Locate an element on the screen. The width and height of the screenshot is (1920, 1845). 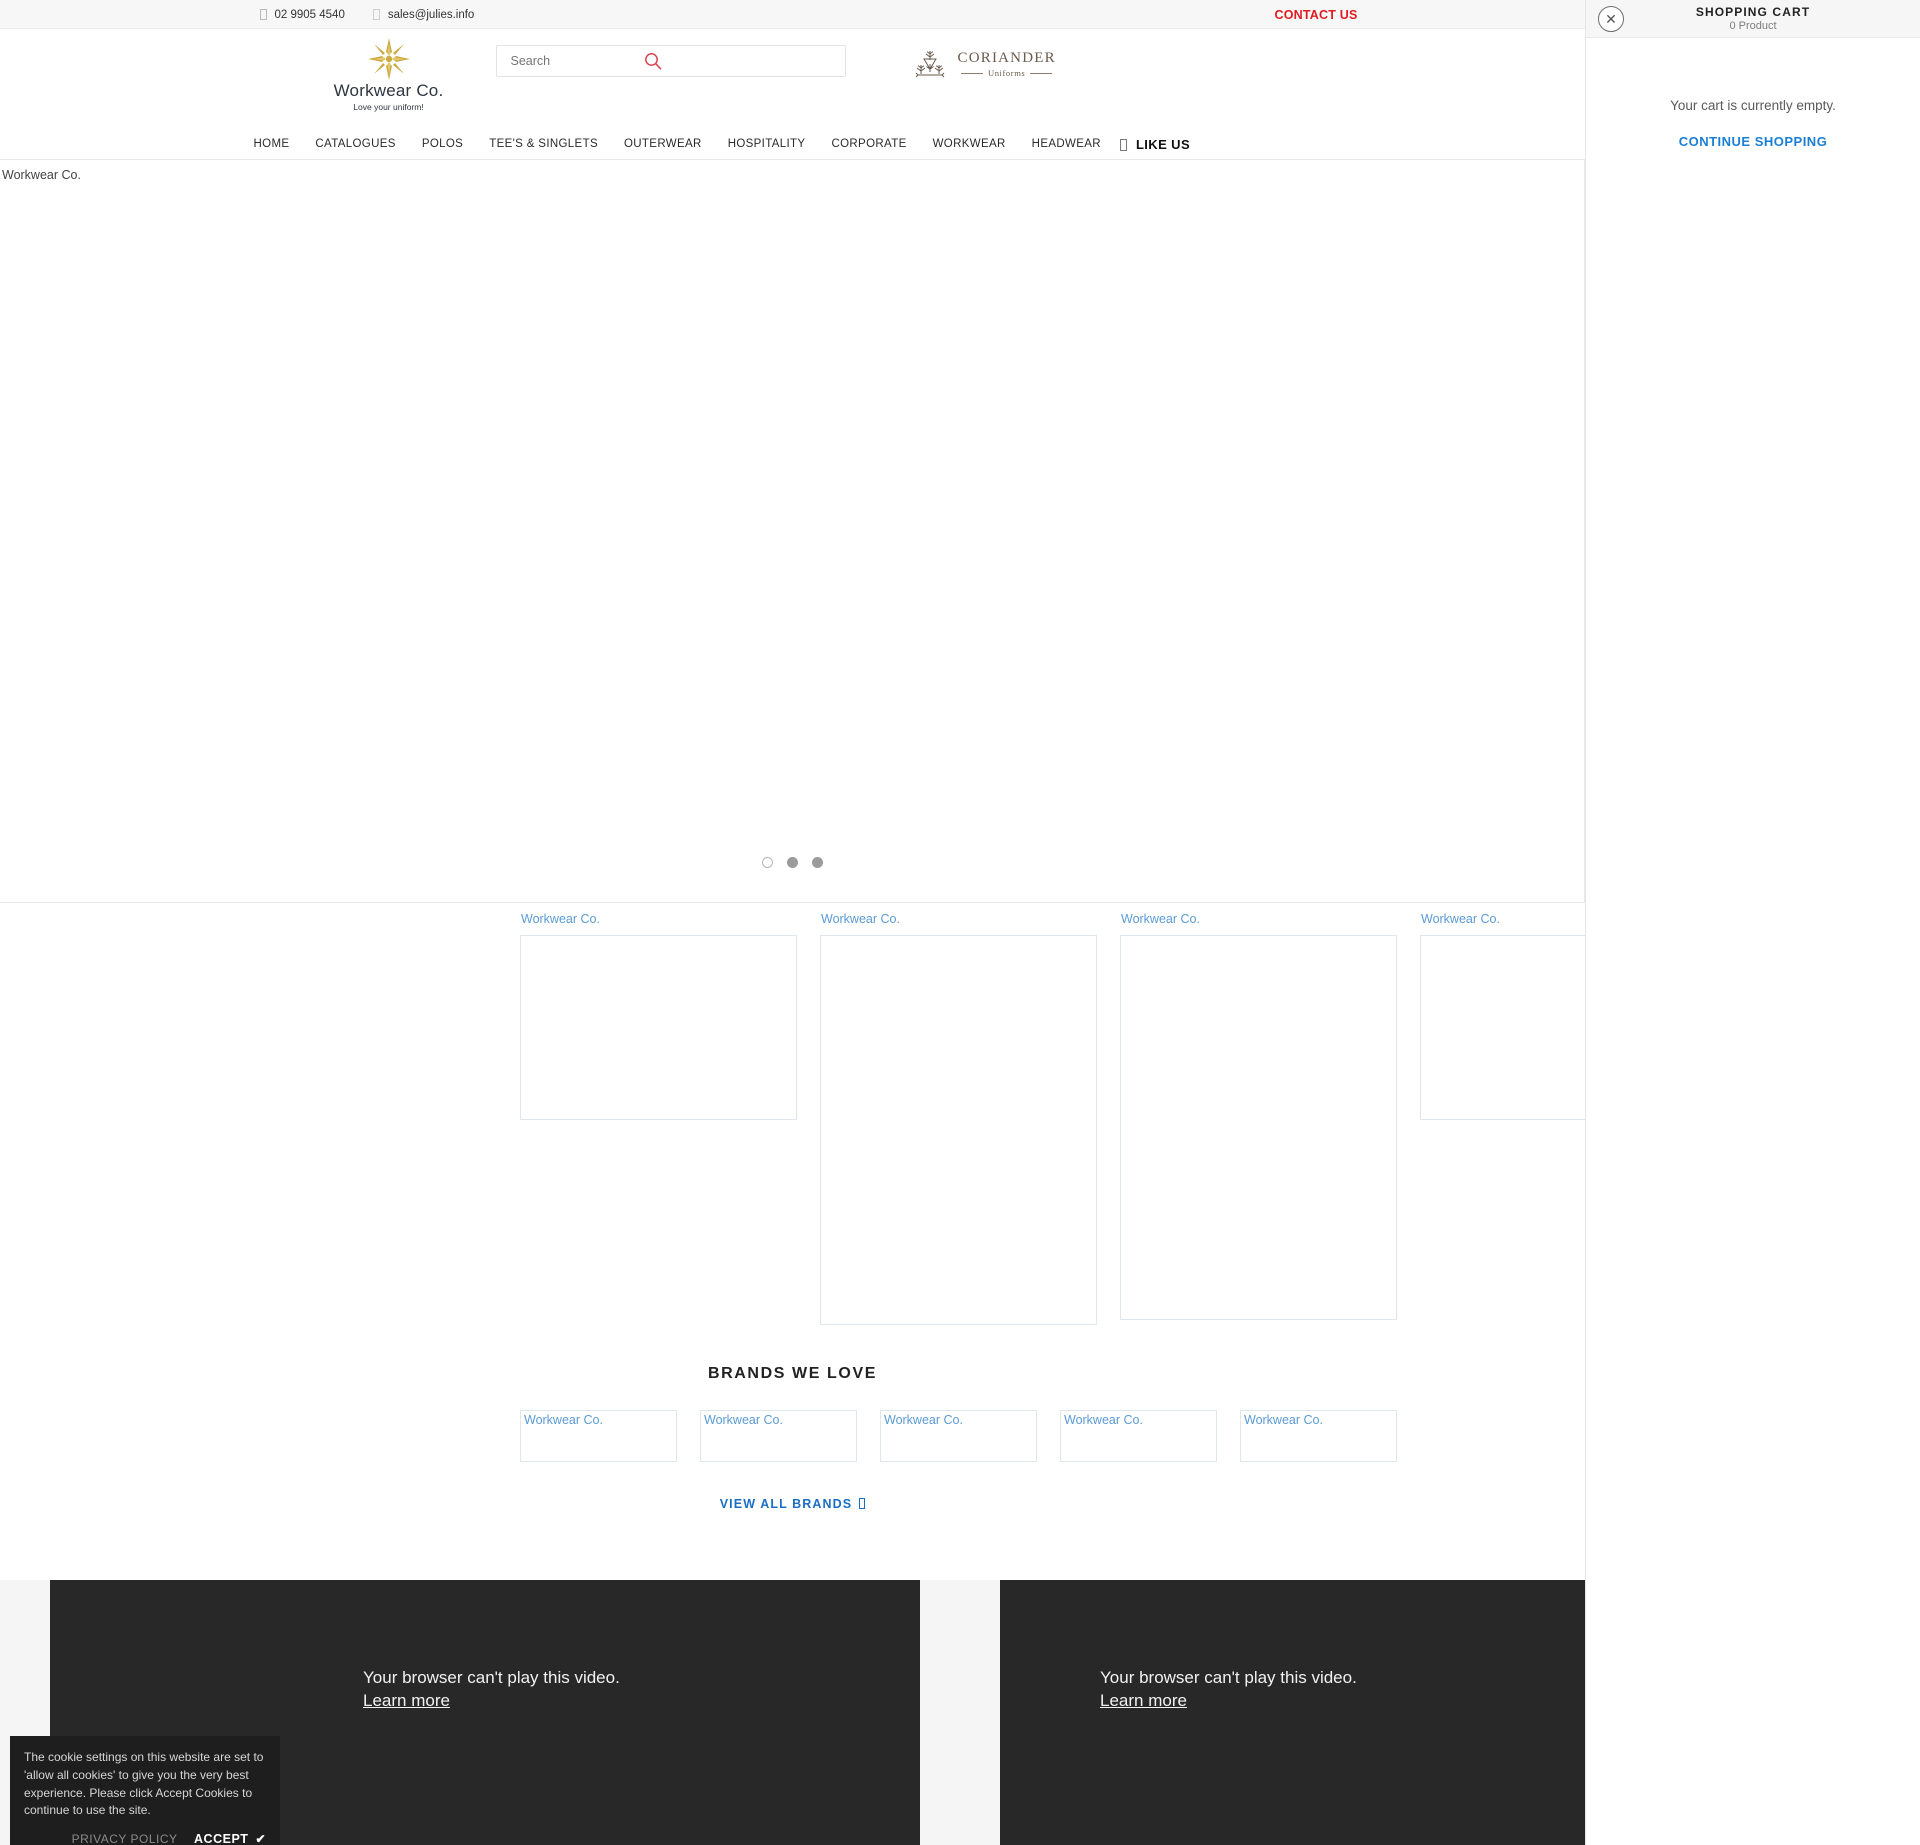
strip-alt-2: Workwear Co. is located at coordinates (860, 919).